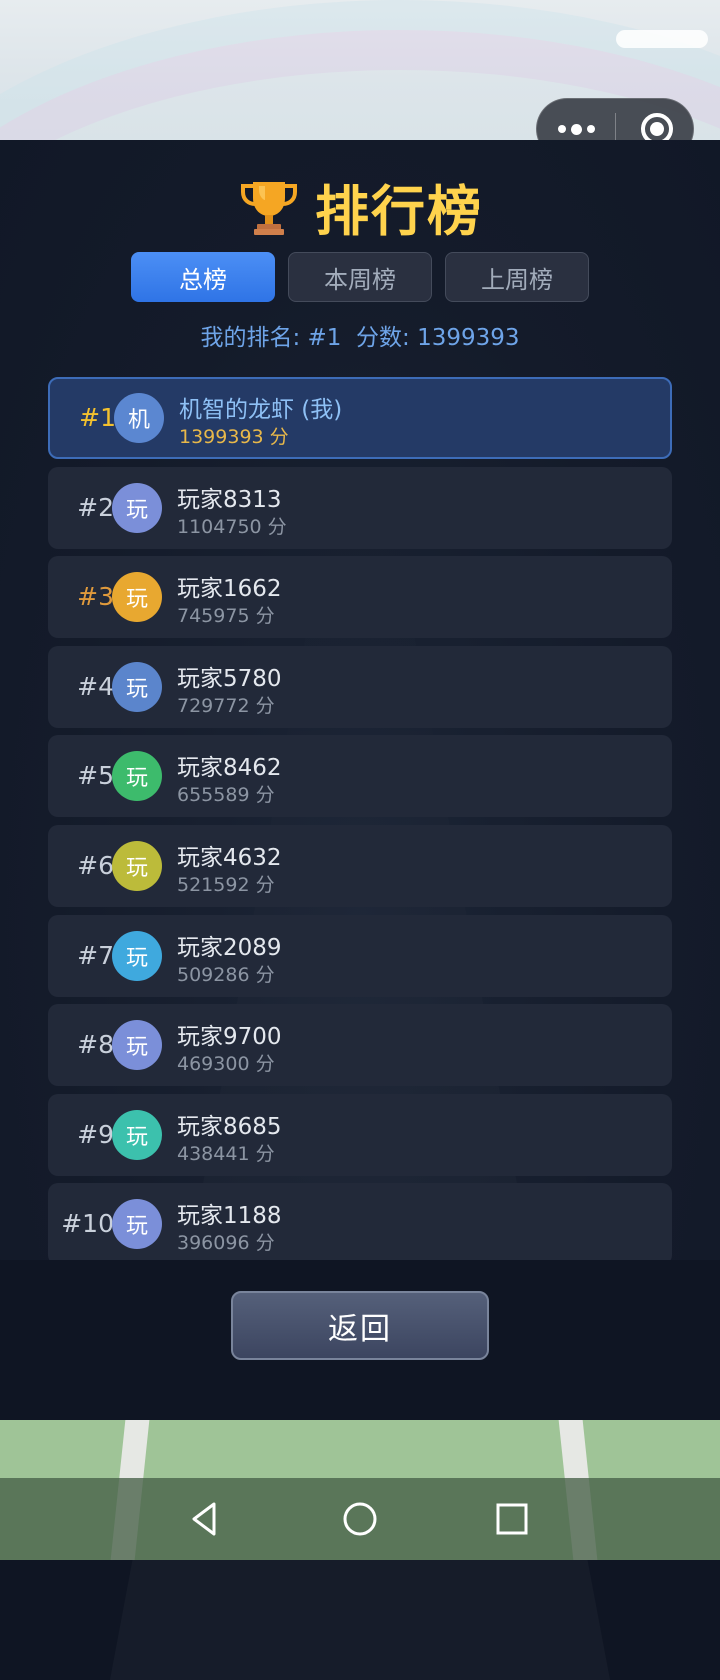  I want to click on tab-overall: 总榜, so click(203, 277).